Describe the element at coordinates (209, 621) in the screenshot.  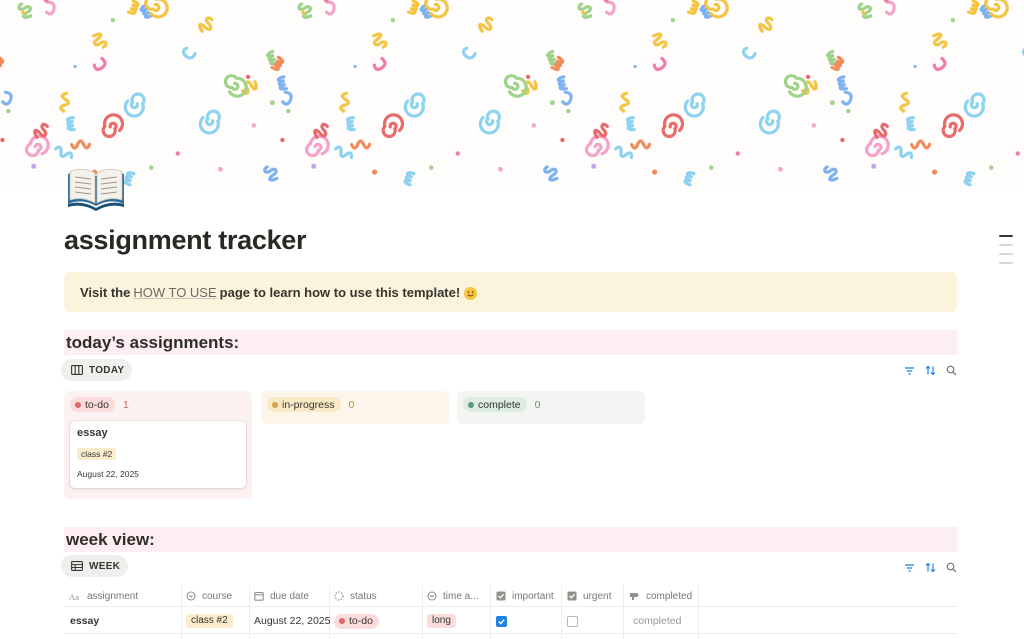
I see `course-tag: class #2` at that location.